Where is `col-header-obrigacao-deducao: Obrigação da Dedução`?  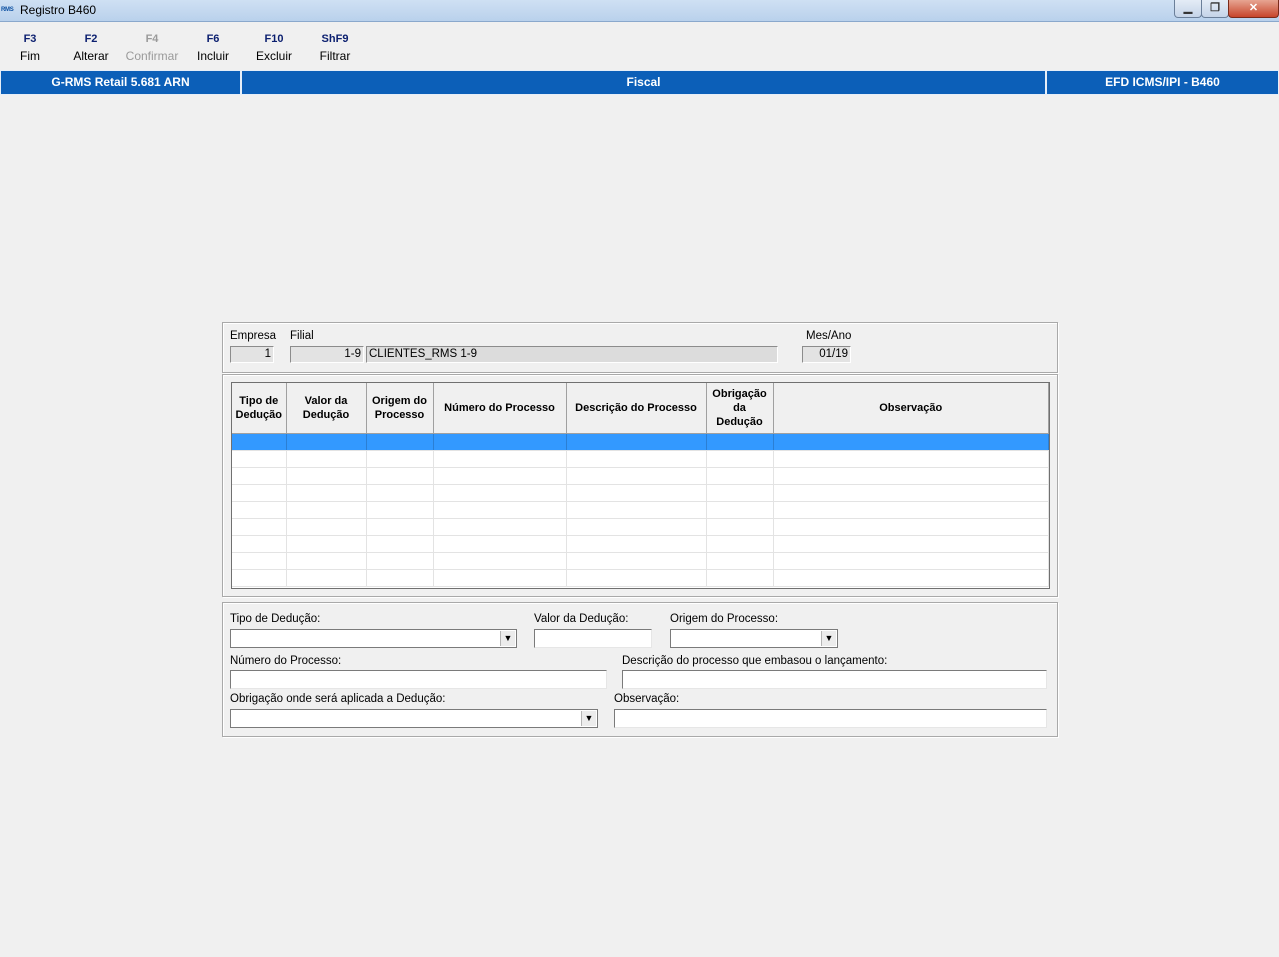 col-header-obrigacao-deducao: Obrigação da Dedução is located at coordinates (740, 408).